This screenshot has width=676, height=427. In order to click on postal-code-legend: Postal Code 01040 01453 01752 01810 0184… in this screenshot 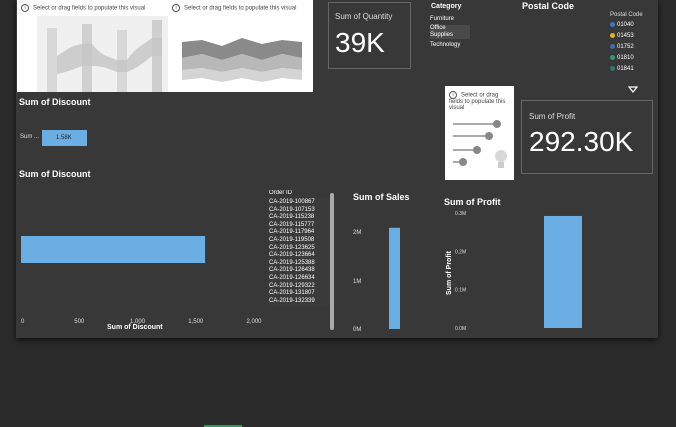, I will do `click(633, 54)`.